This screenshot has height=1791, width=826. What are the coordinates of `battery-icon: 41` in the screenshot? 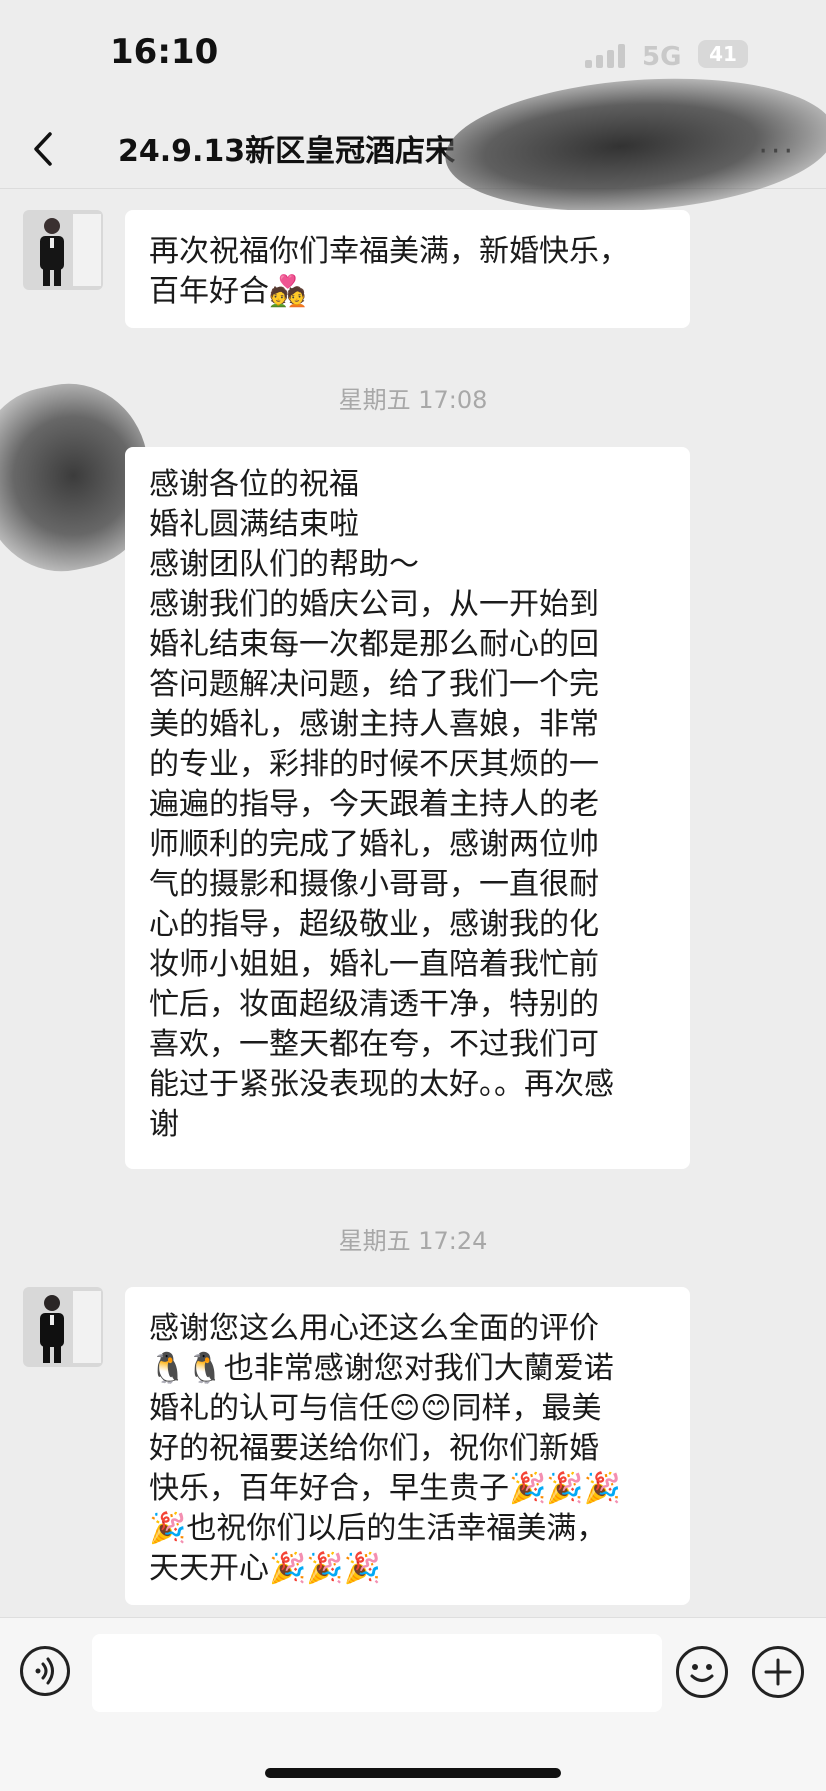 It's located at (723, 54).